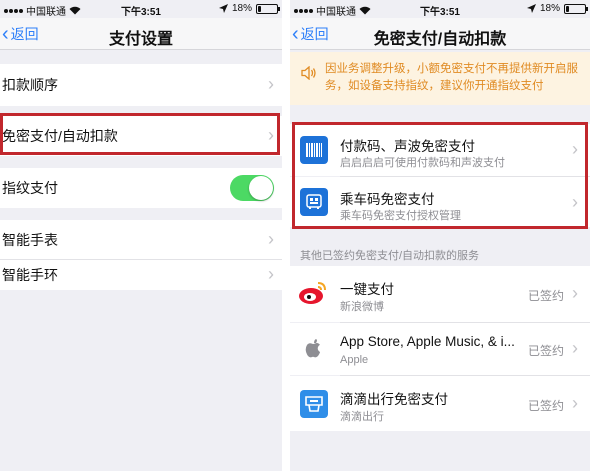 This screenshot has height=471, width=590. I want to click on service-title: 一键支付, so click(367, 289).